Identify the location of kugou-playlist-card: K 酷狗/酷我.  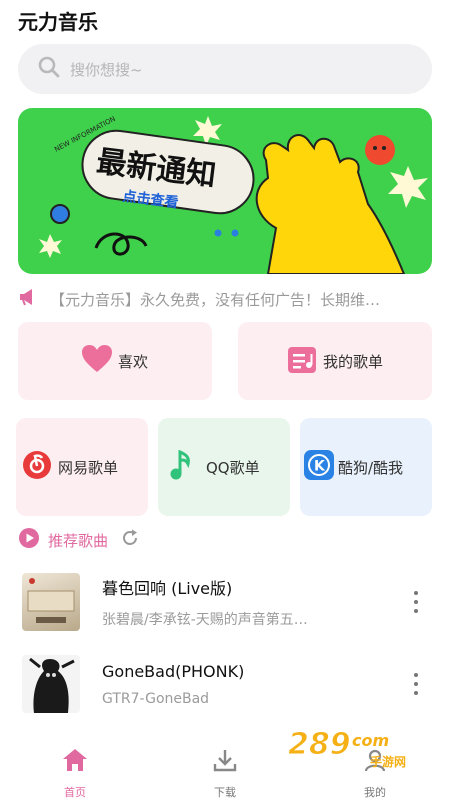
(366, 467).